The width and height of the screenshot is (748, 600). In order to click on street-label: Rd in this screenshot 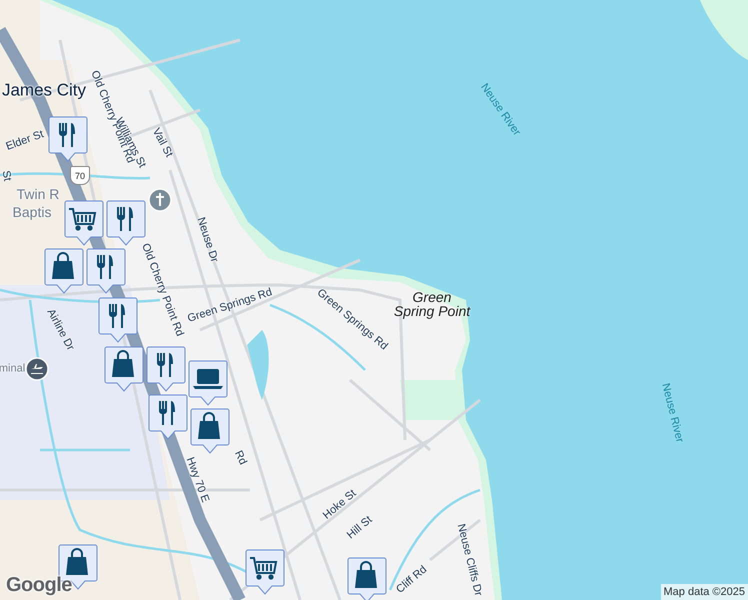, I will do `click(240, 458)`.